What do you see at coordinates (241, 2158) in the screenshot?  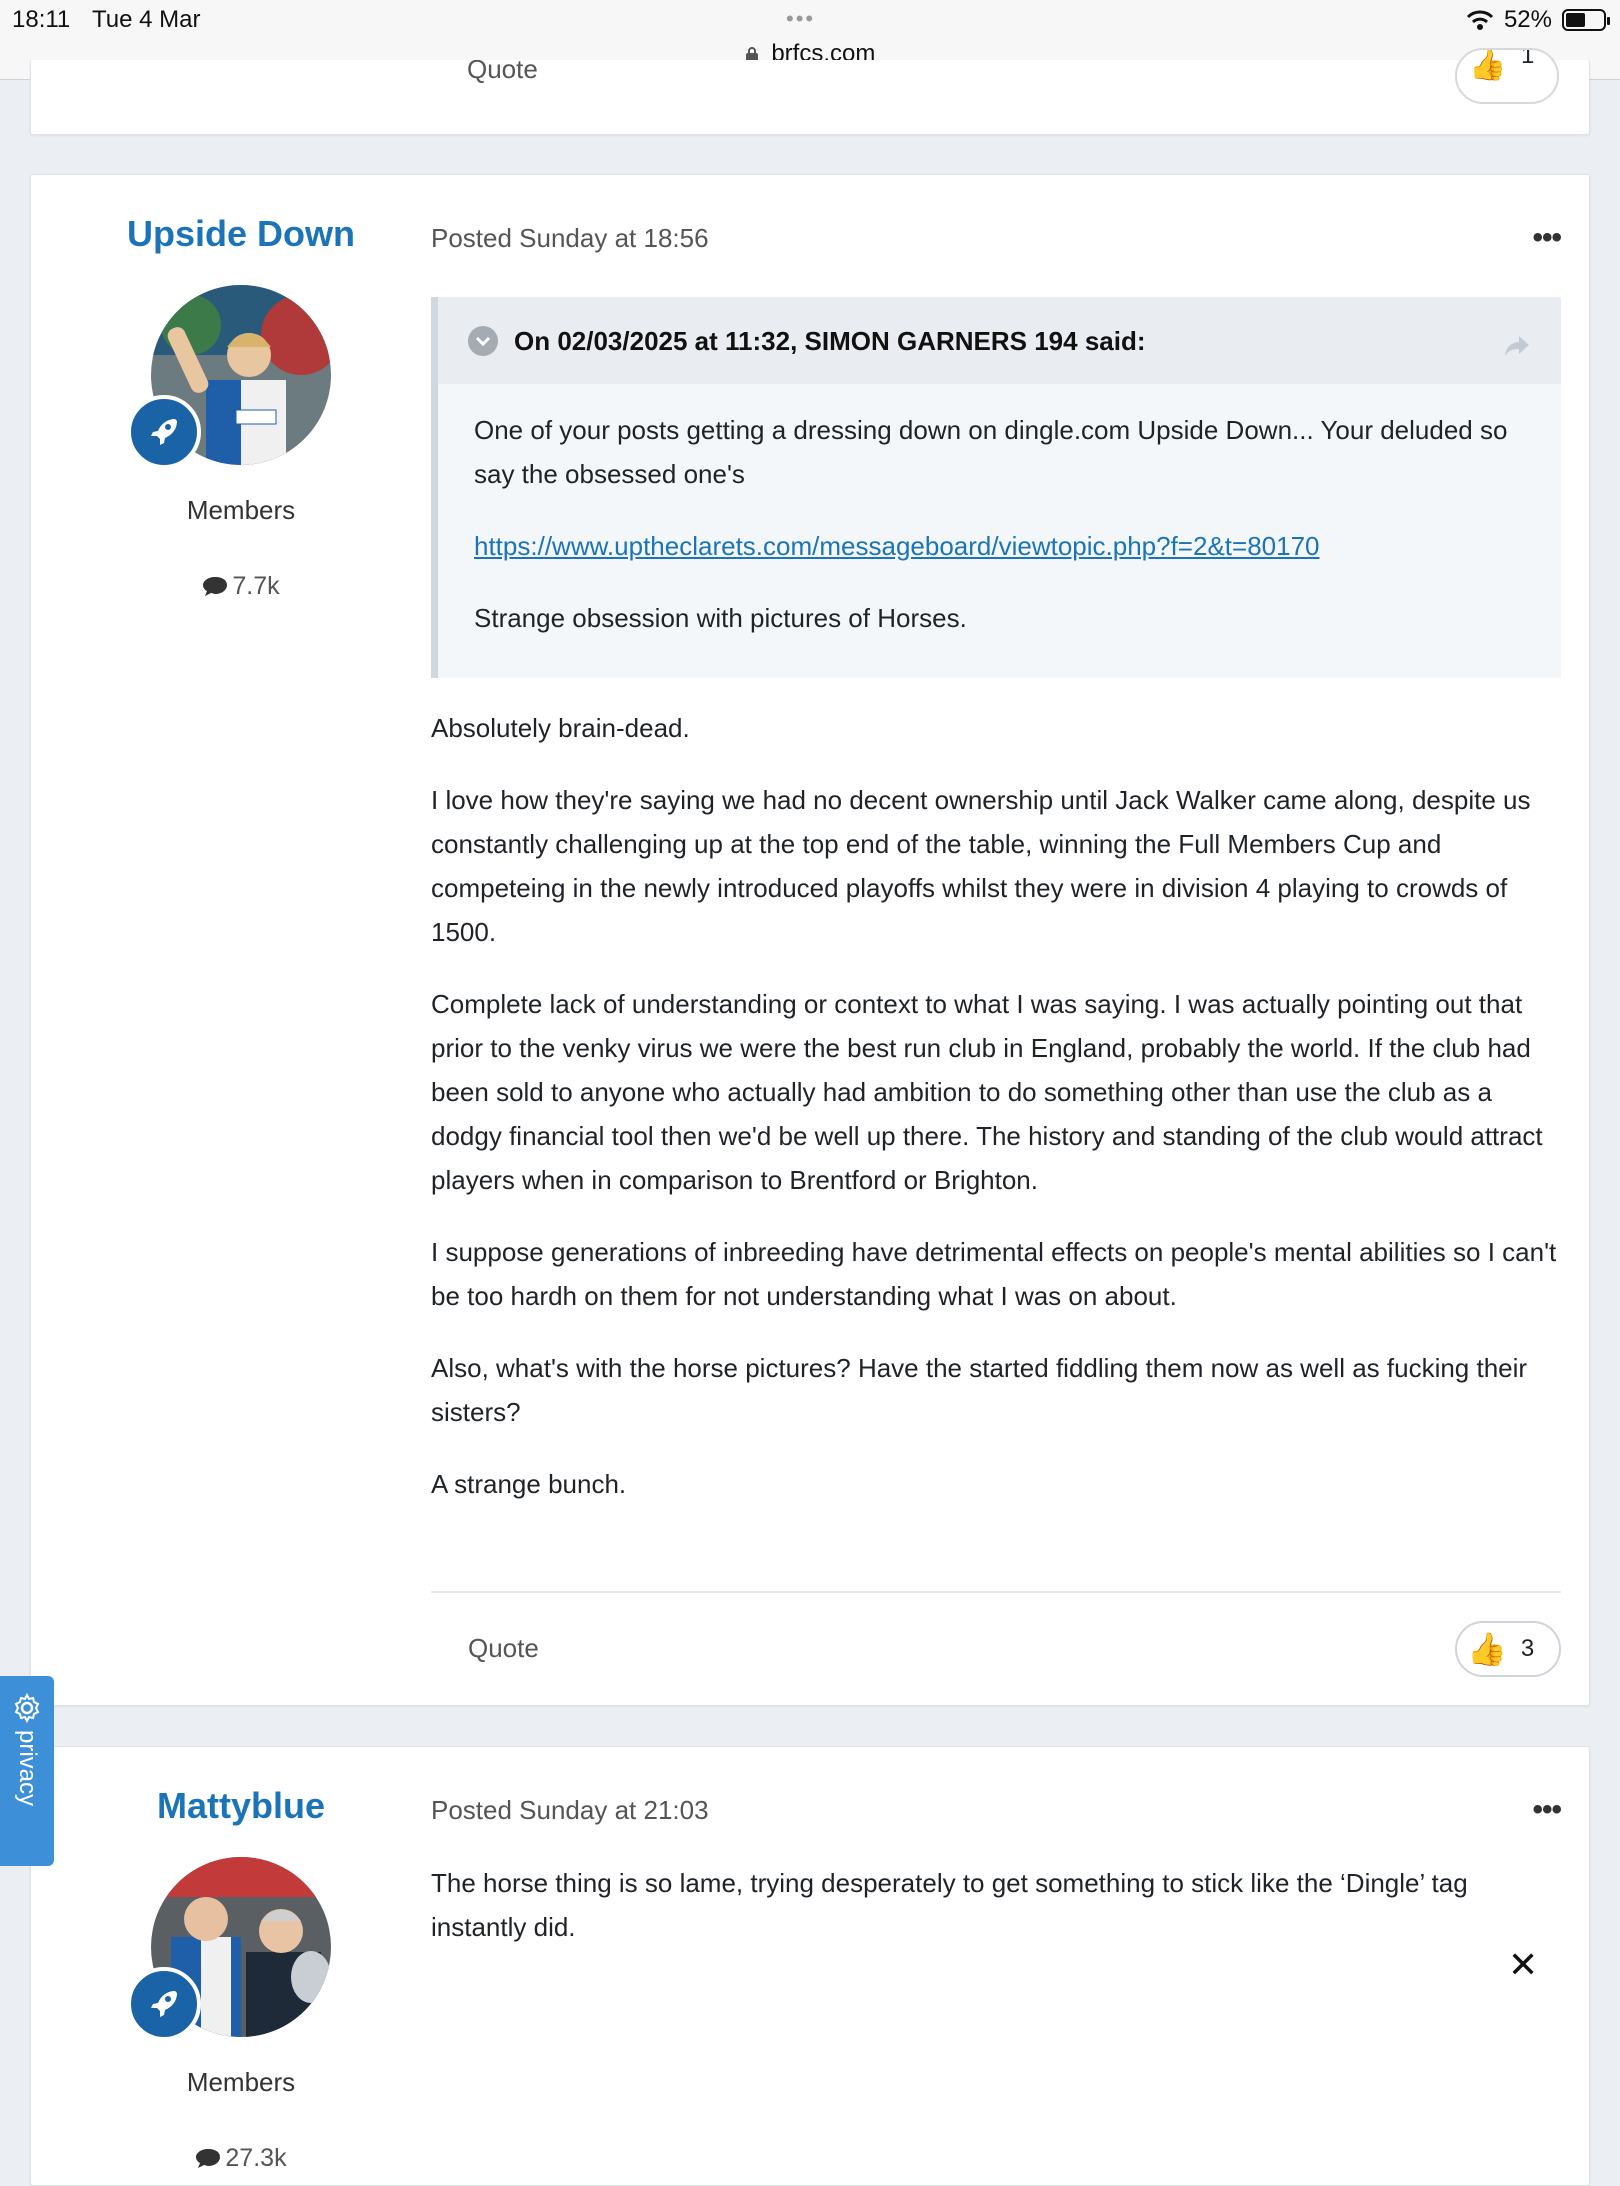 I see `post-count: 27.3k` at bounding box center [241, 2158].